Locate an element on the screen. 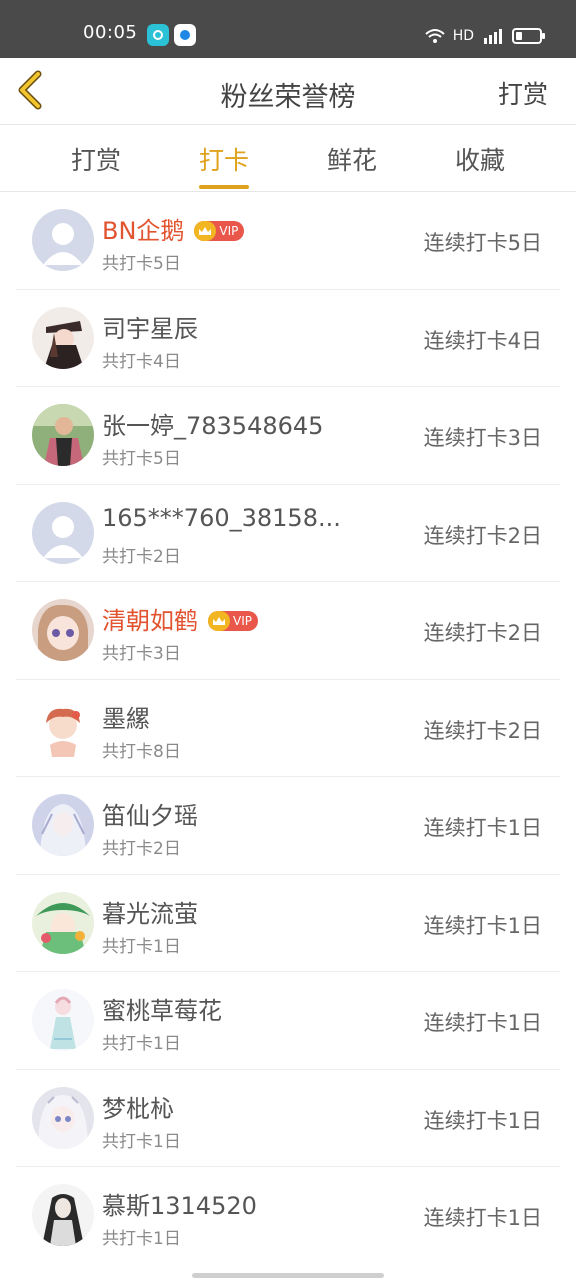  app-notification-icon is located at coordinates (158, 35).